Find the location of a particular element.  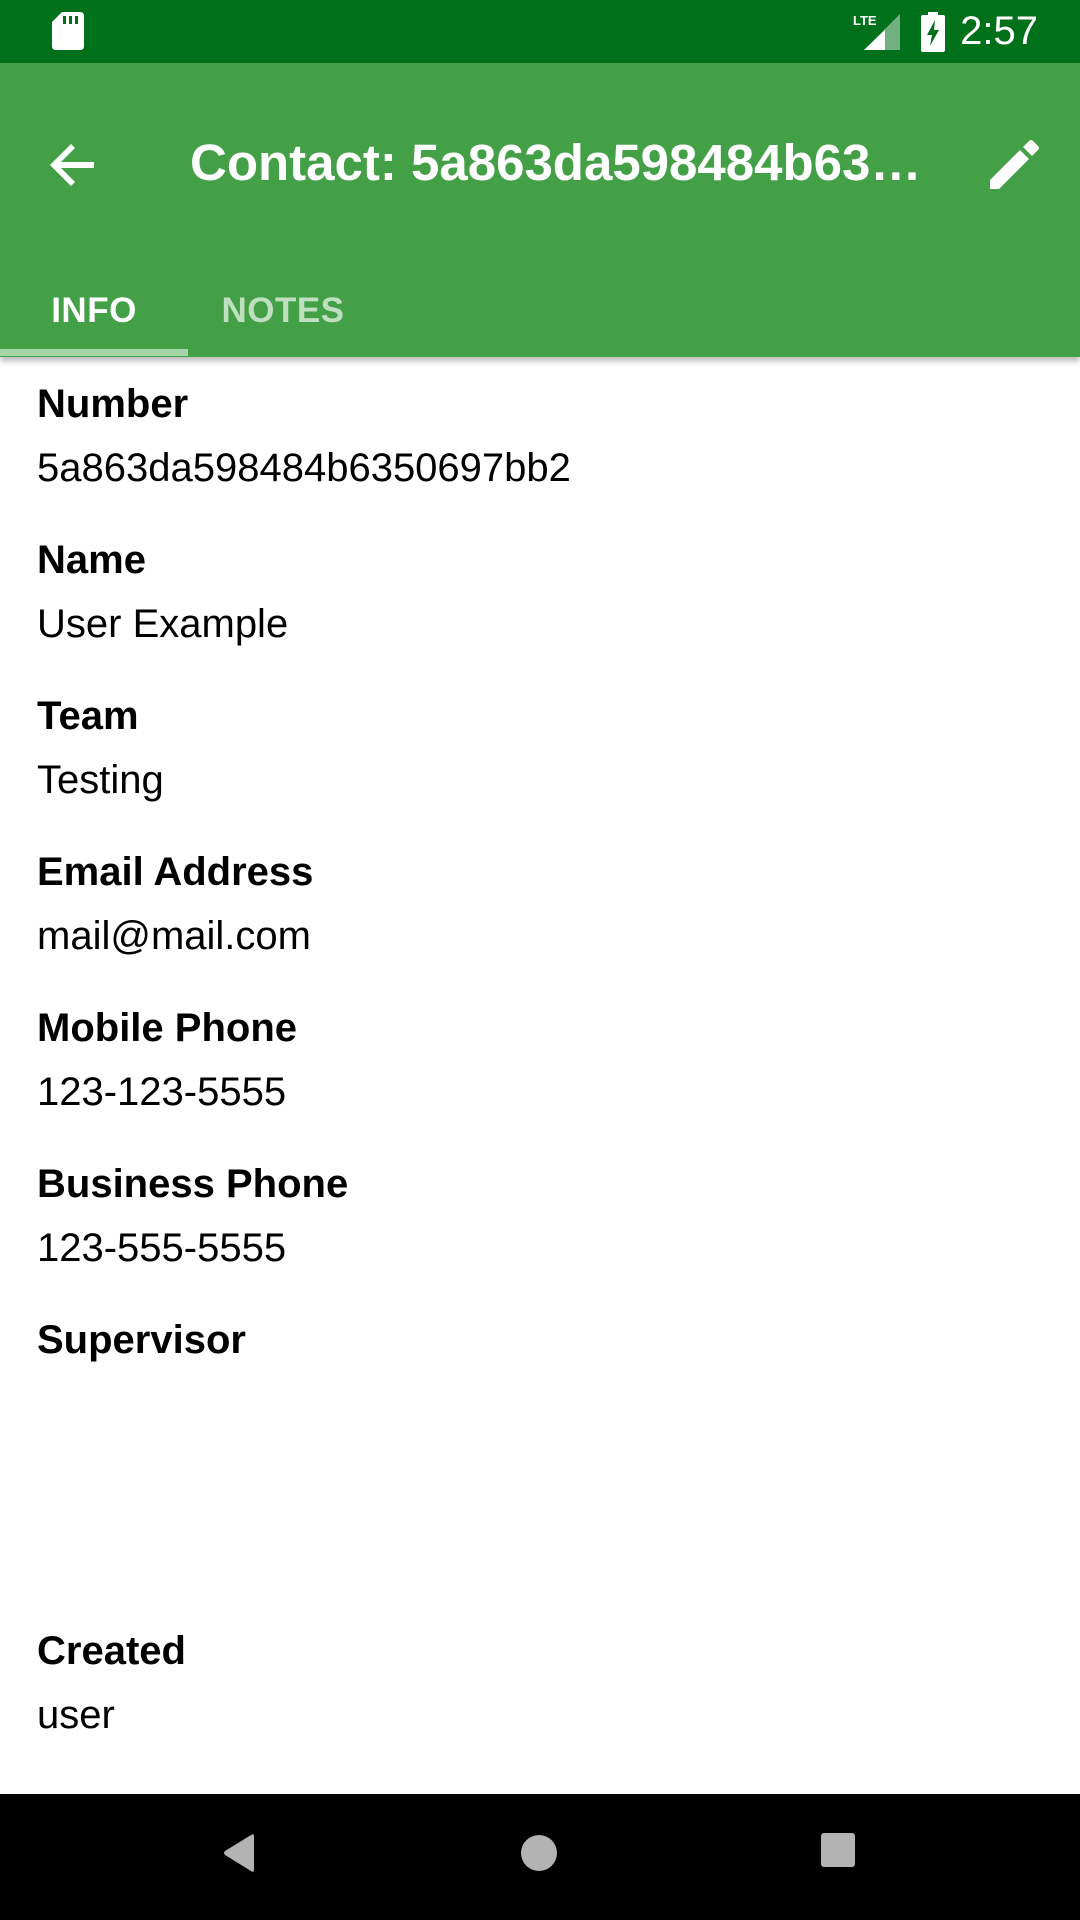

field-value: user is located at coordinates (76, 1715).